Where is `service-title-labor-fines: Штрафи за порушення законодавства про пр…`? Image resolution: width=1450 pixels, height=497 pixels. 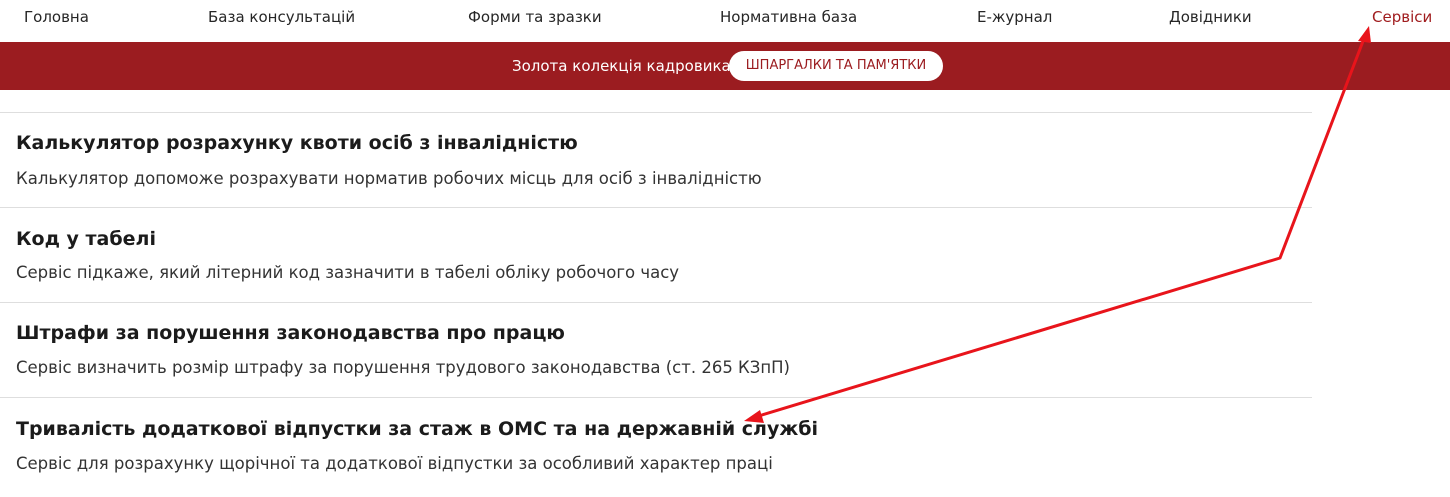
service-title-labor-fines: Штрафи за порушення законодавства про пр… is located at coordinates (290, 333).